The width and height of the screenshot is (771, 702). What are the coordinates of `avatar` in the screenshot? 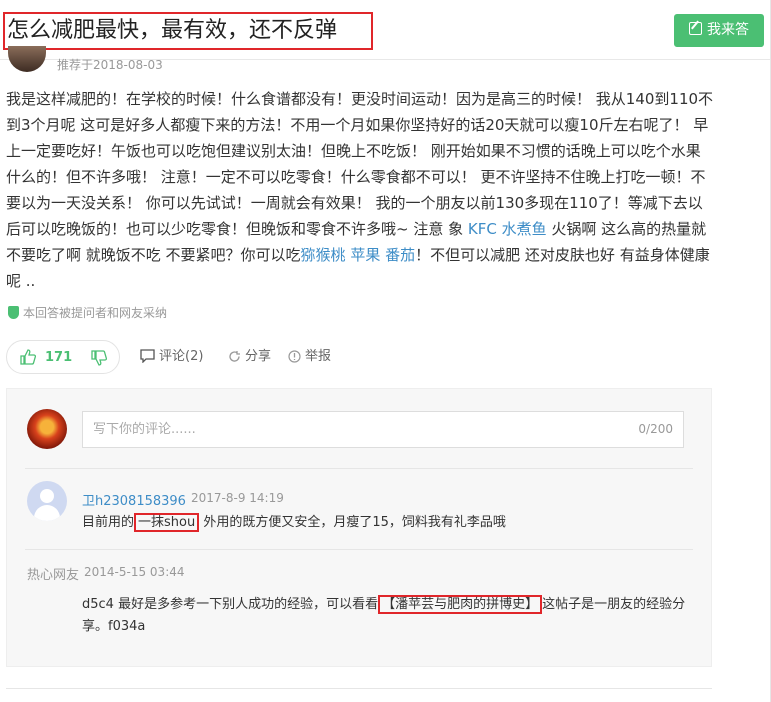 It's located at (47, 501).